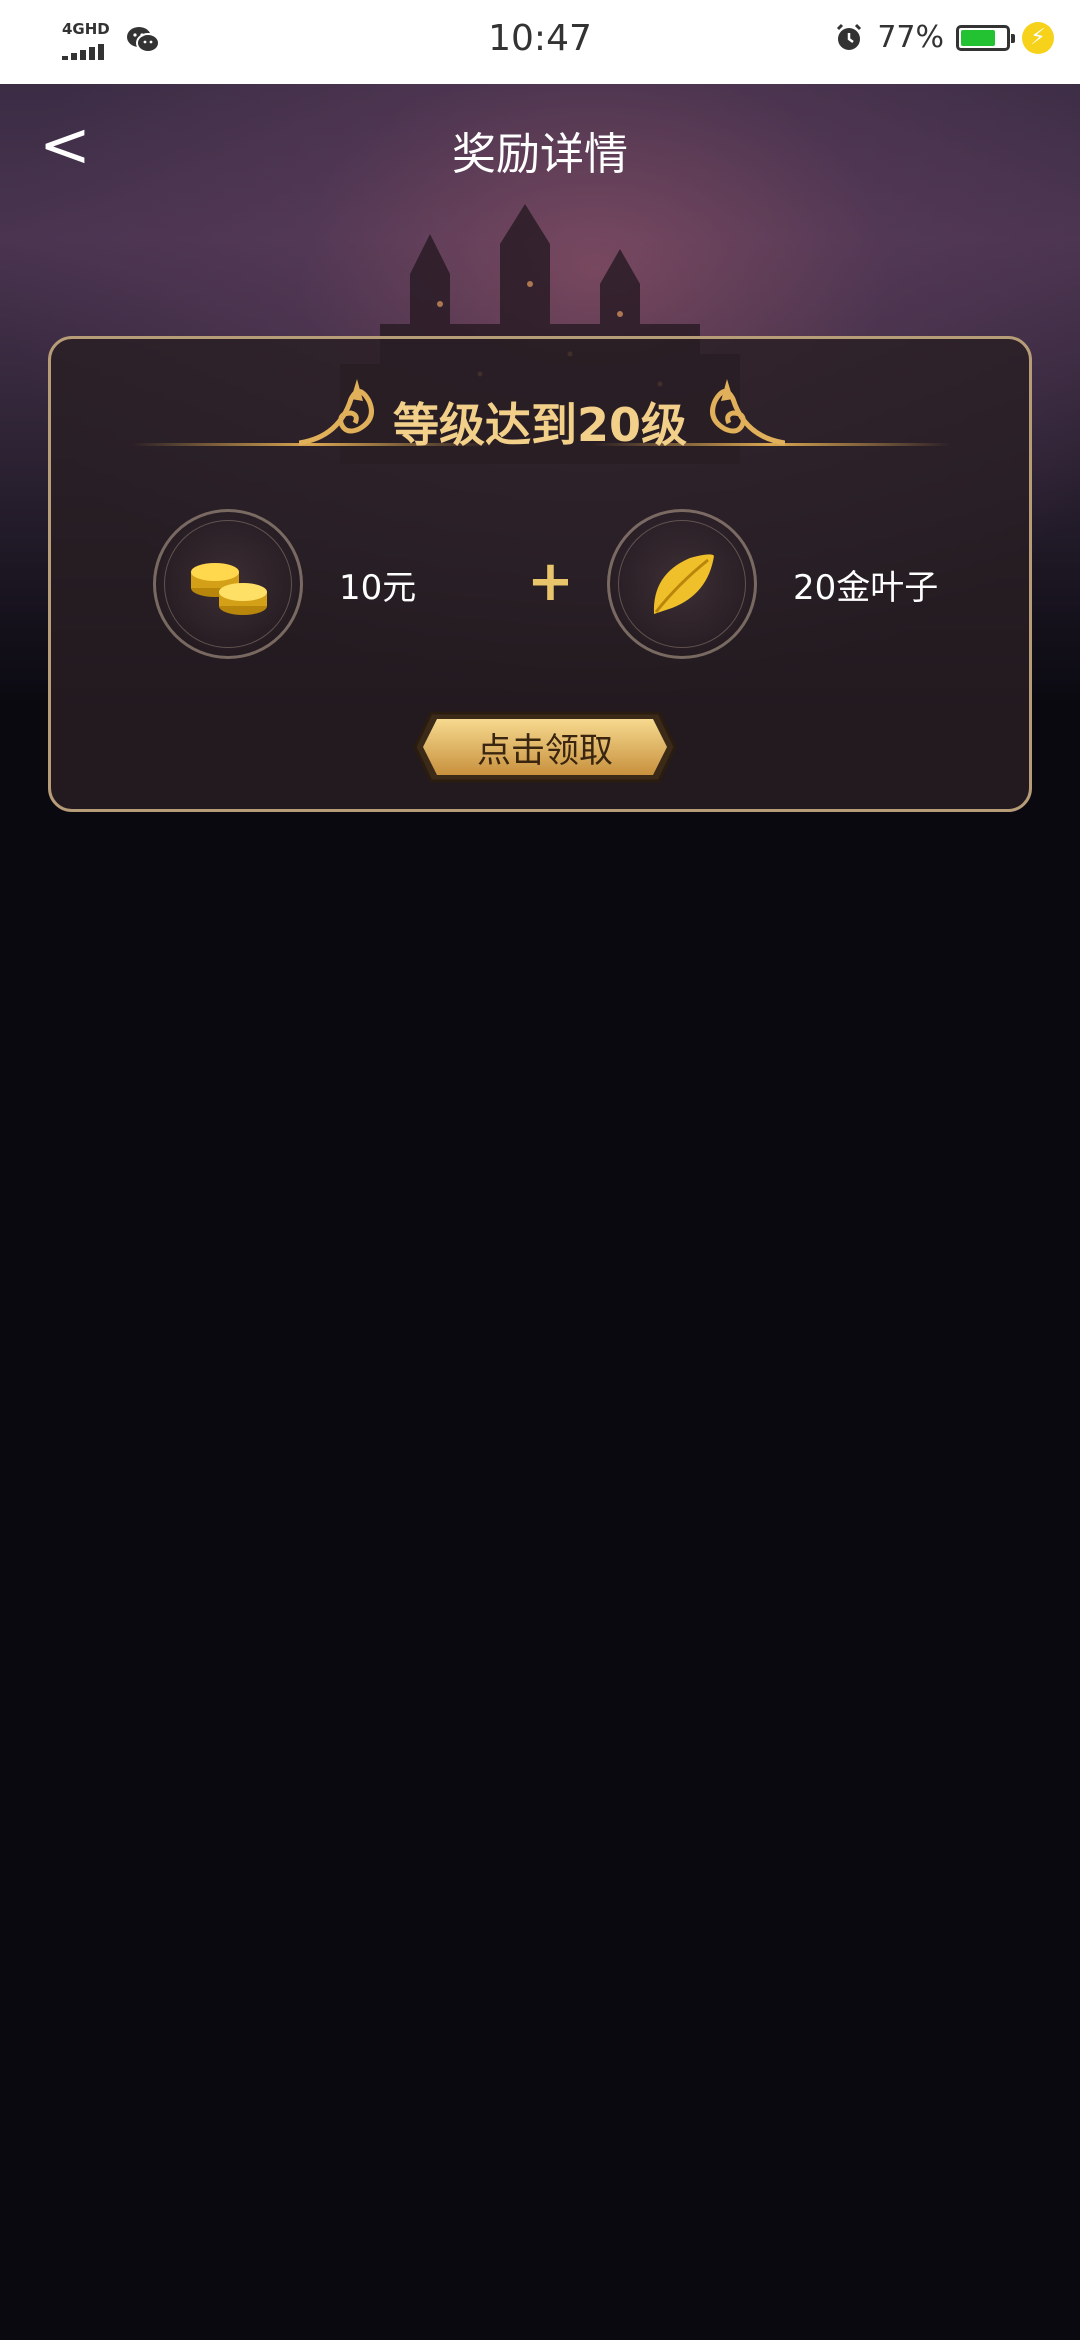  I want to click on battery-icon, so click(985, 37).